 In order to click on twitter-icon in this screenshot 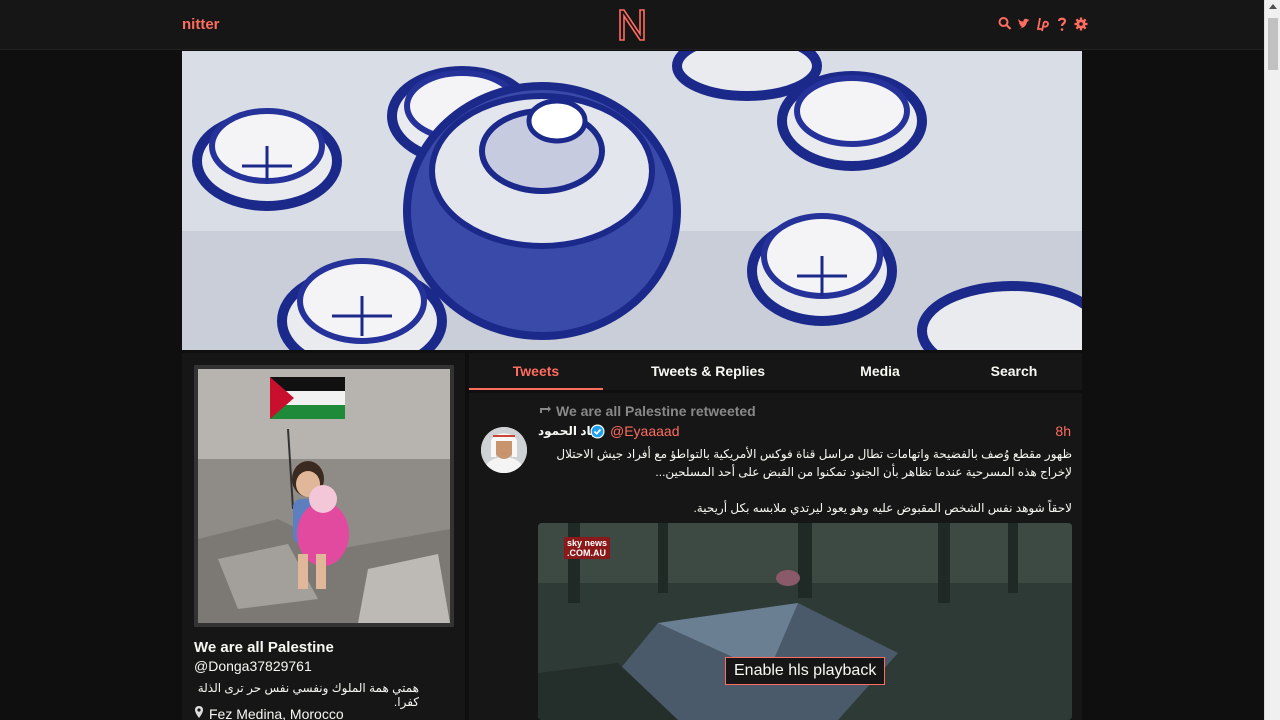, I will do `click(1024, 24)`.